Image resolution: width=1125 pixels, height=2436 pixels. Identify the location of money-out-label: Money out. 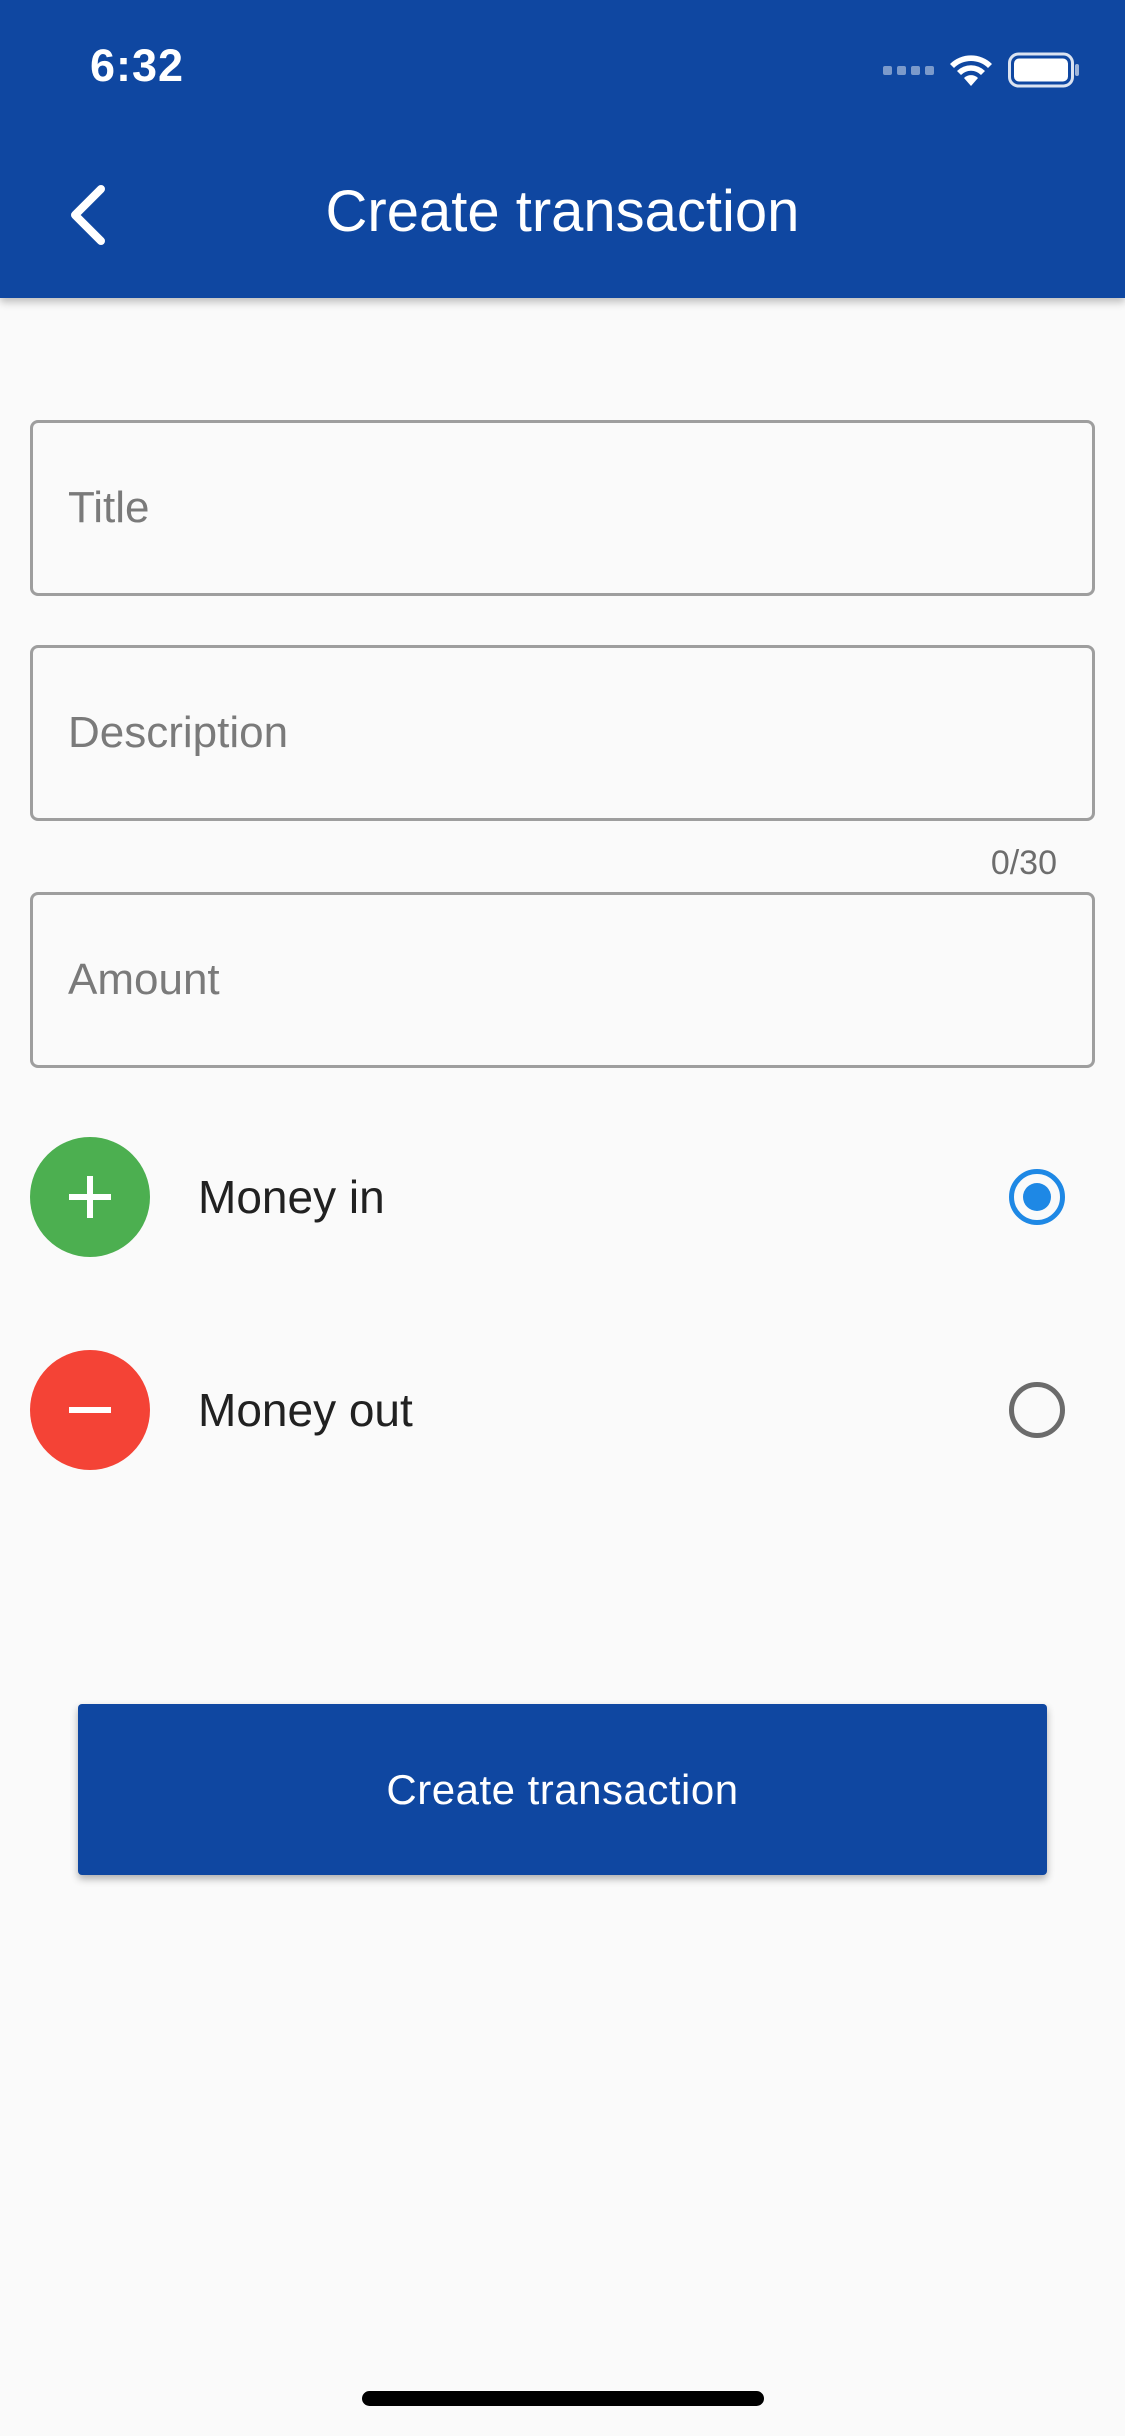
(305, 1410).